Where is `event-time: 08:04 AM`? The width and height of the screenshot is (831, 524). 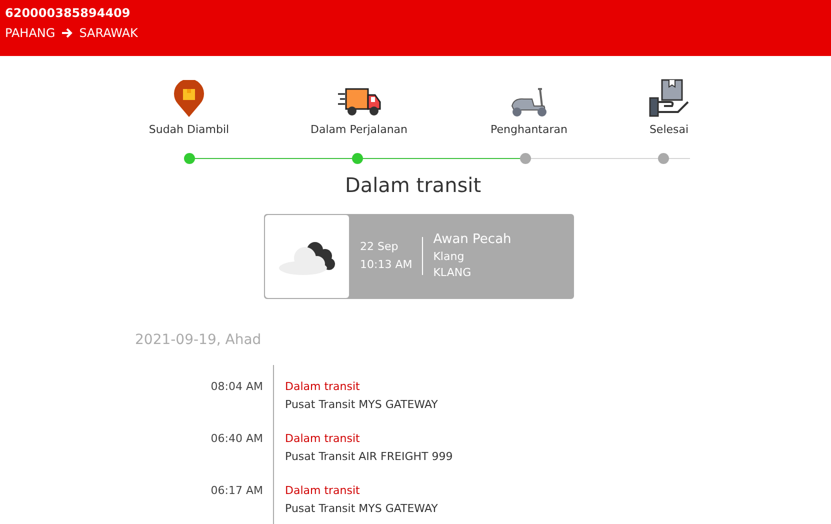
event-time: 08:04 AM is located at coordinates (236, 386).